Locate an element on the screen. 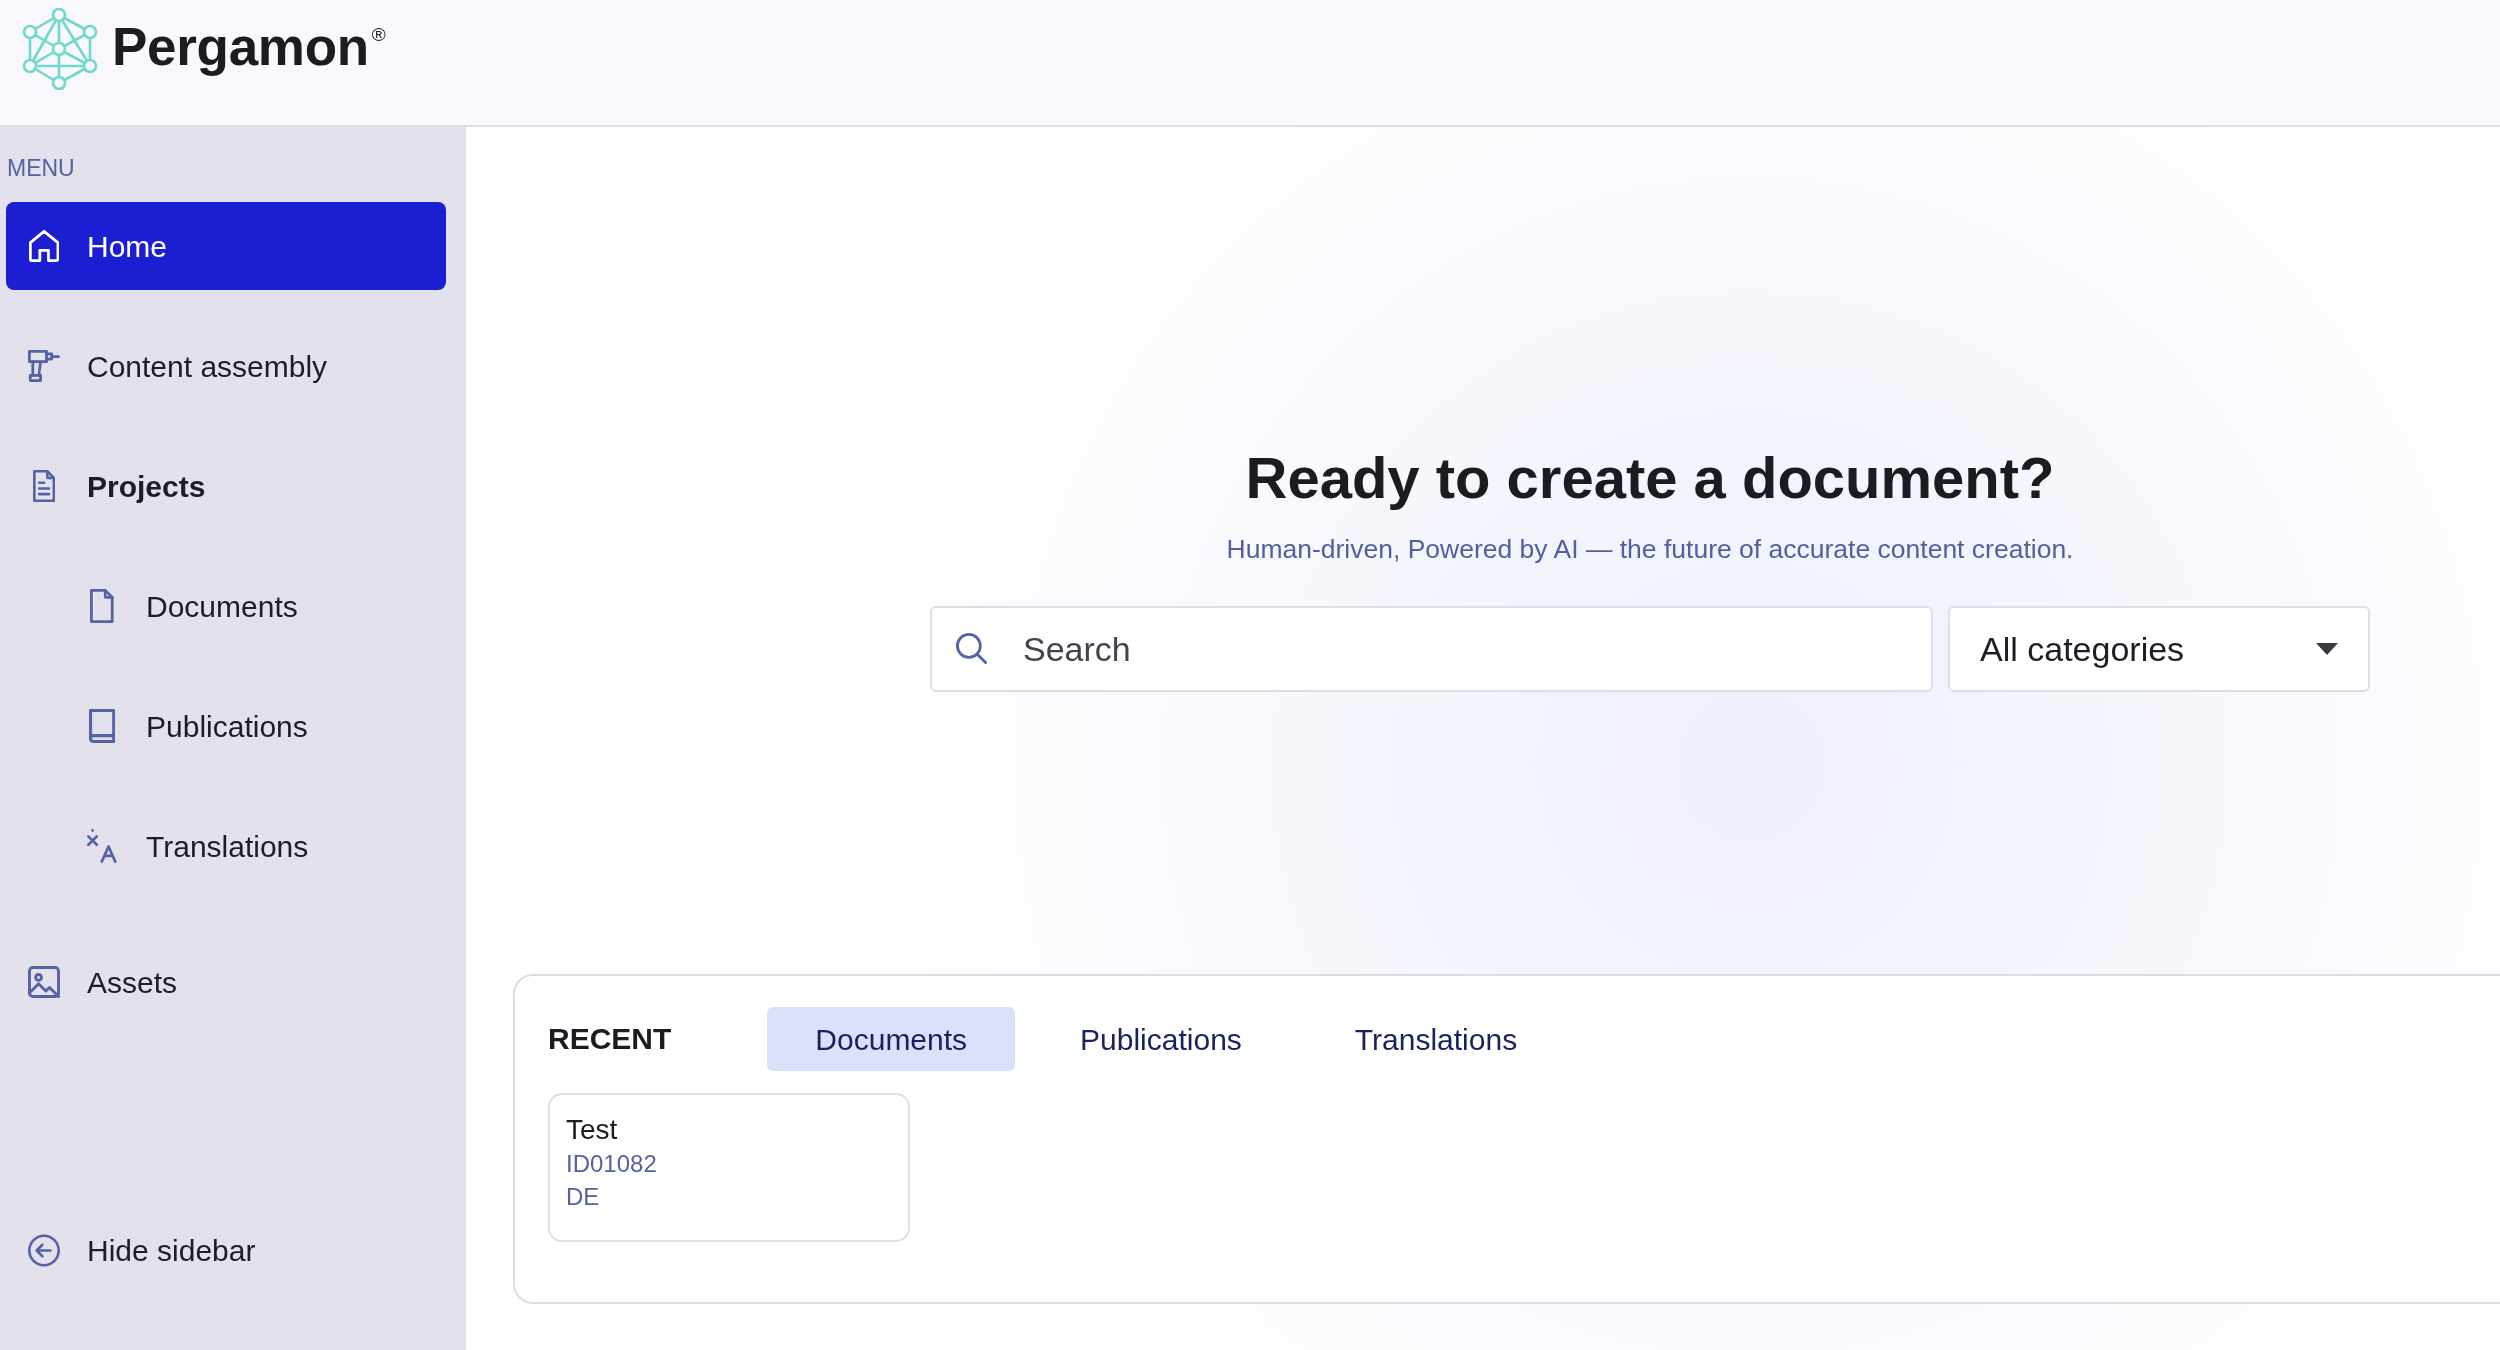 The image size is (2500, 1350). caret-down-icon is located at coordinates (2327, 649).